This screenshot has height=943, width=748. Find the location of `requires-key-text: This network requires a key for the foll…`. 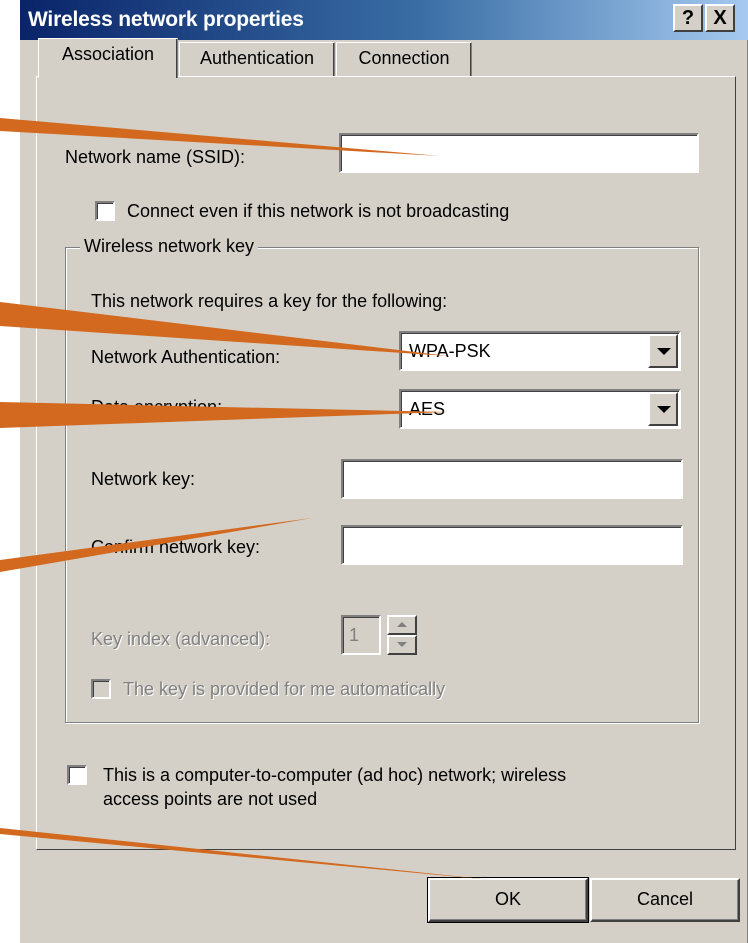

requires-key-text: This network requires a key for the foll… is located at coordinates (269, 301).